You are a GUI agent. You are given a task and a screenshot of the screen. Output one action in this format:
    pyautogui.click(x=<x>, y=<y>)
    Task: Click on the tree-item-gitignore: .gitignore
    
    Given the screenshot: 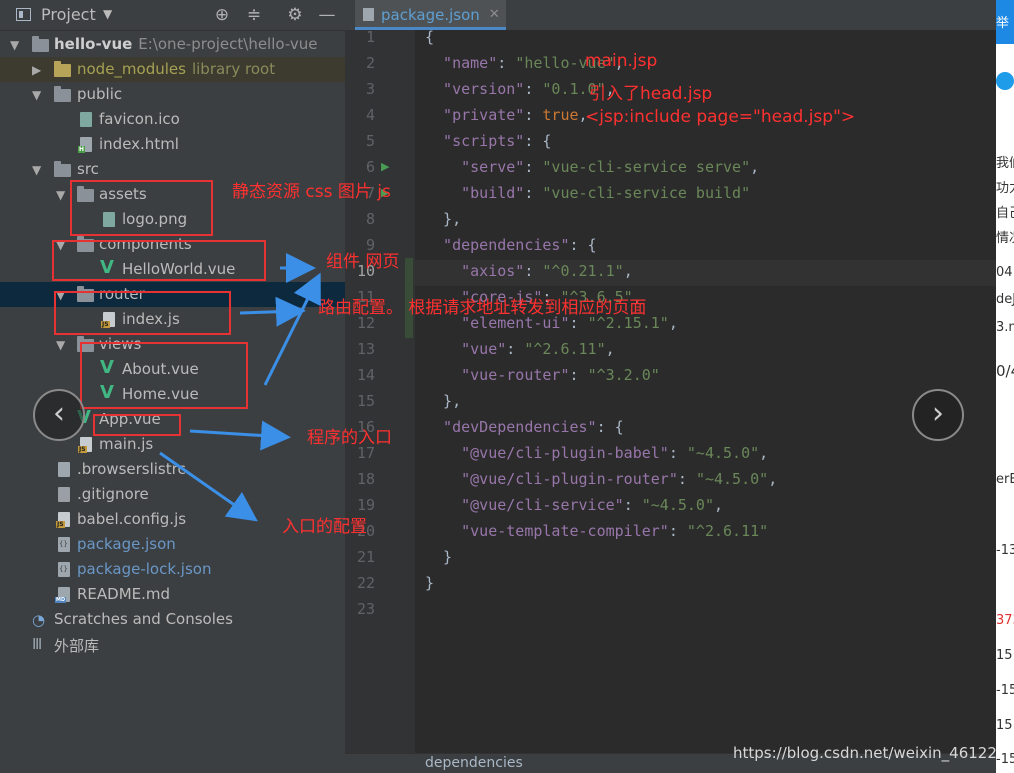 What is the action you would take?
    pyautogui.click(x=172, y=494)
    